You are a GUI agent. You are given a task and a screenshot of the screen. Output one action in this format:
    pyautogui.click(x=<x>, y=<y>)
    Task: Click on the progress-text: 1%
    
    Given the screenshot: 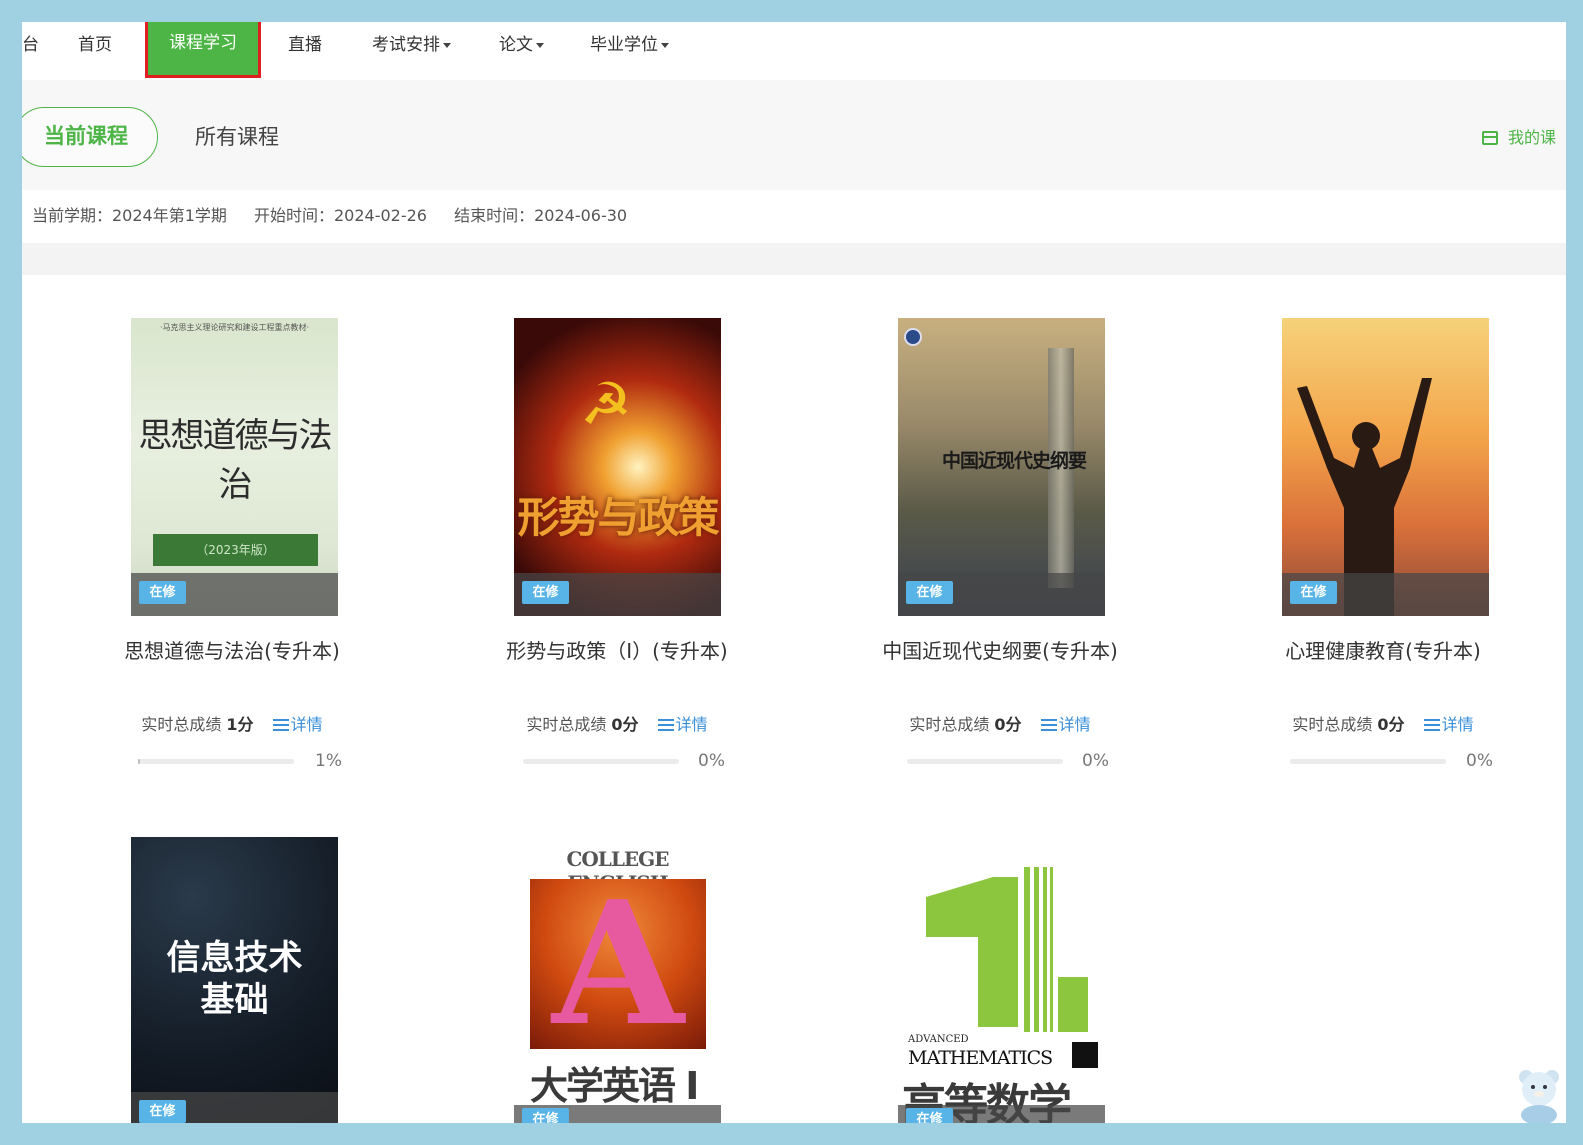 What is the action you would take?
    pyautogui.click(x=328, y=761)
    